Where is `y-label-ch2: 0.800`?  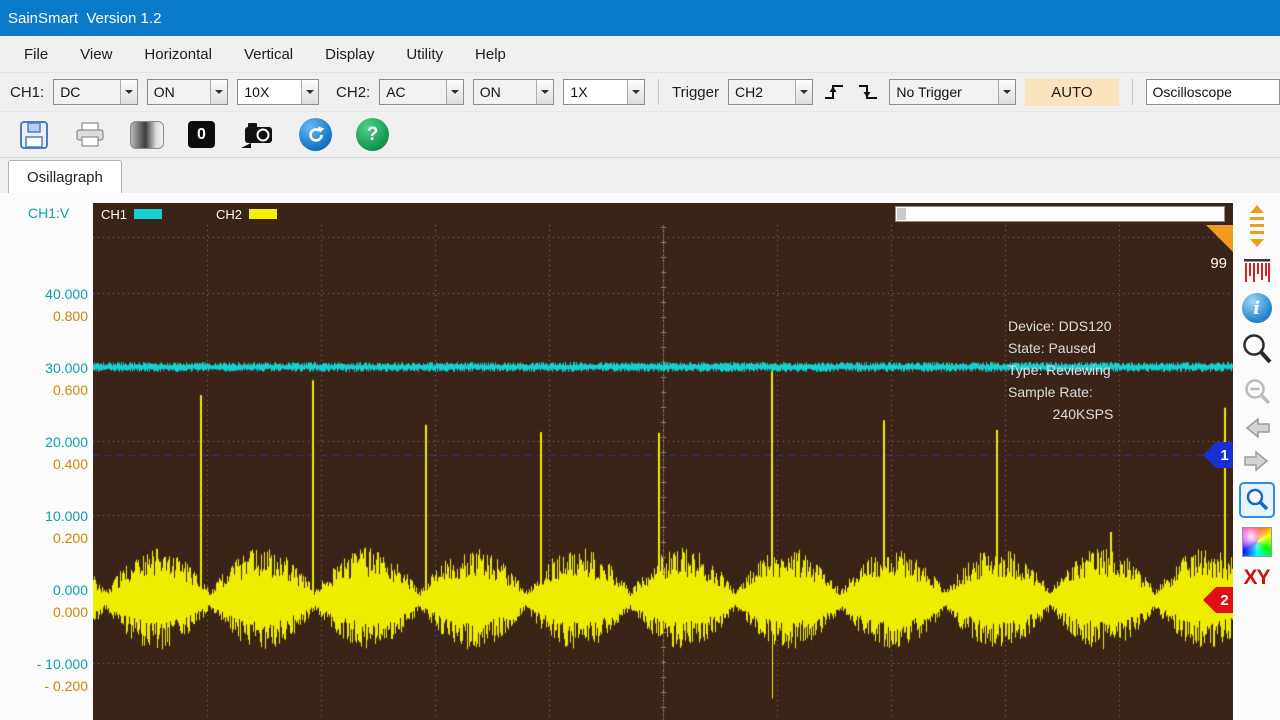 y-label-ch2: 0.800 is located at coordinates (70, 316).